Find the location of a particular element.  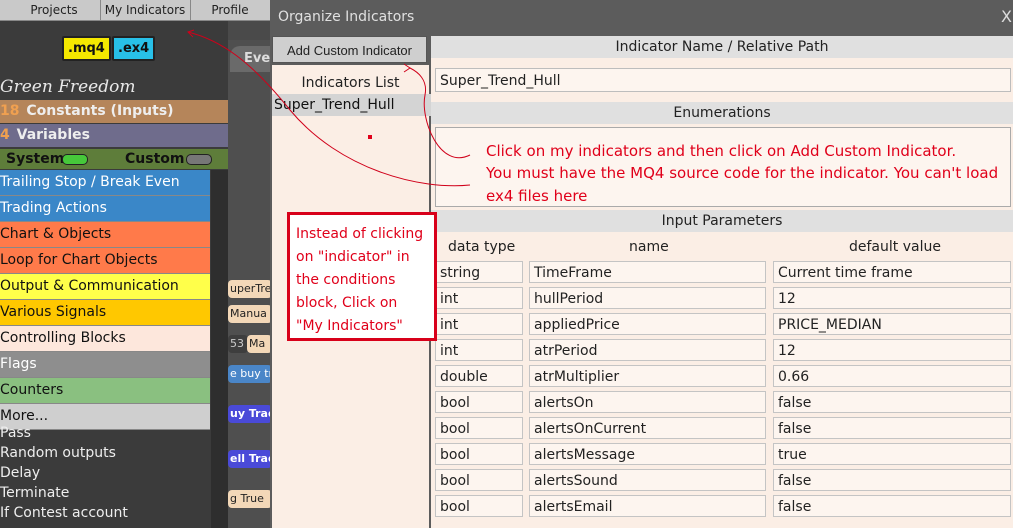

arrow-to-add-button is located at coordinates (440, 113).